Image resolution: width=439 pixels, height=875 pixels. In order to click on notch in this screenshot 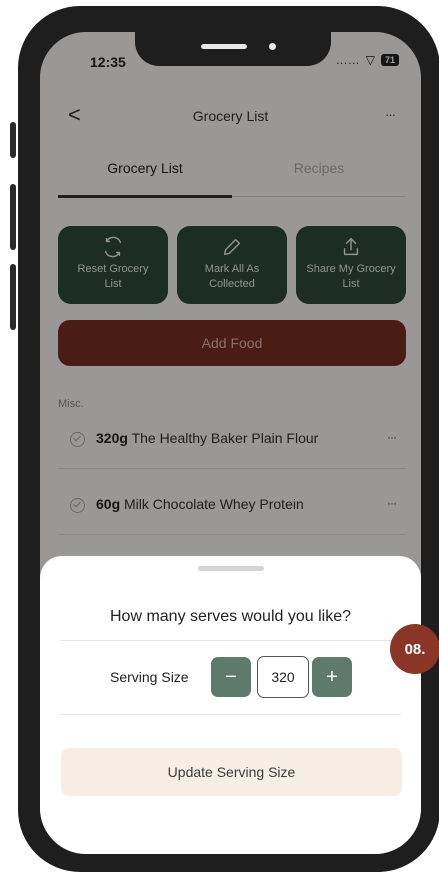, I will do `click(233, 49)`.